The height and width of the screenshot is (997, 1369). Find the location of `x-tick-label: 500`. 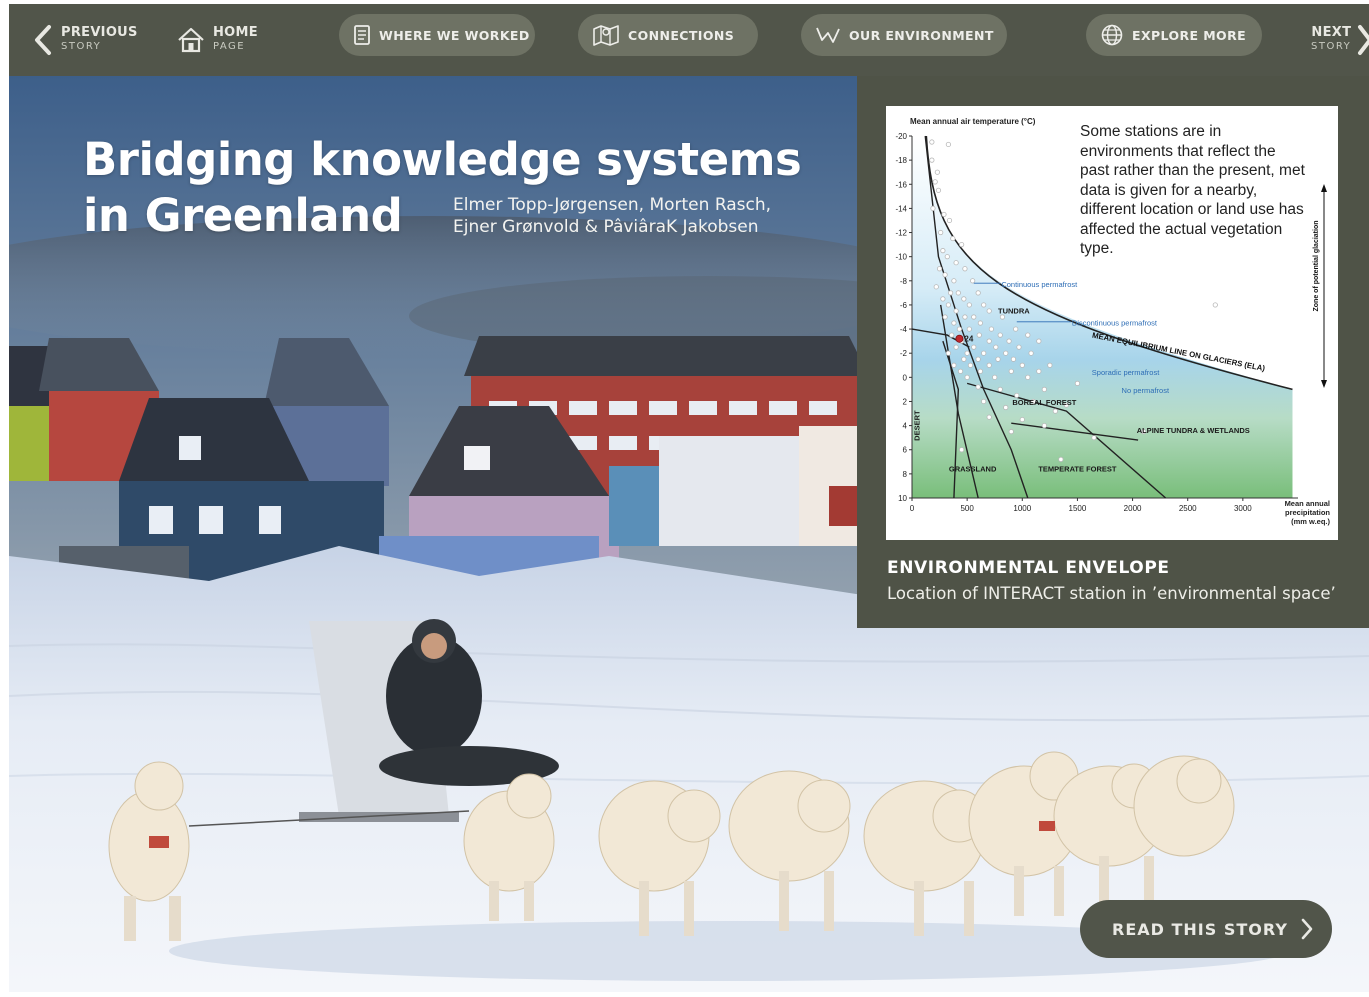

x-tick-label: 500 is located at coordinates (967, 508).